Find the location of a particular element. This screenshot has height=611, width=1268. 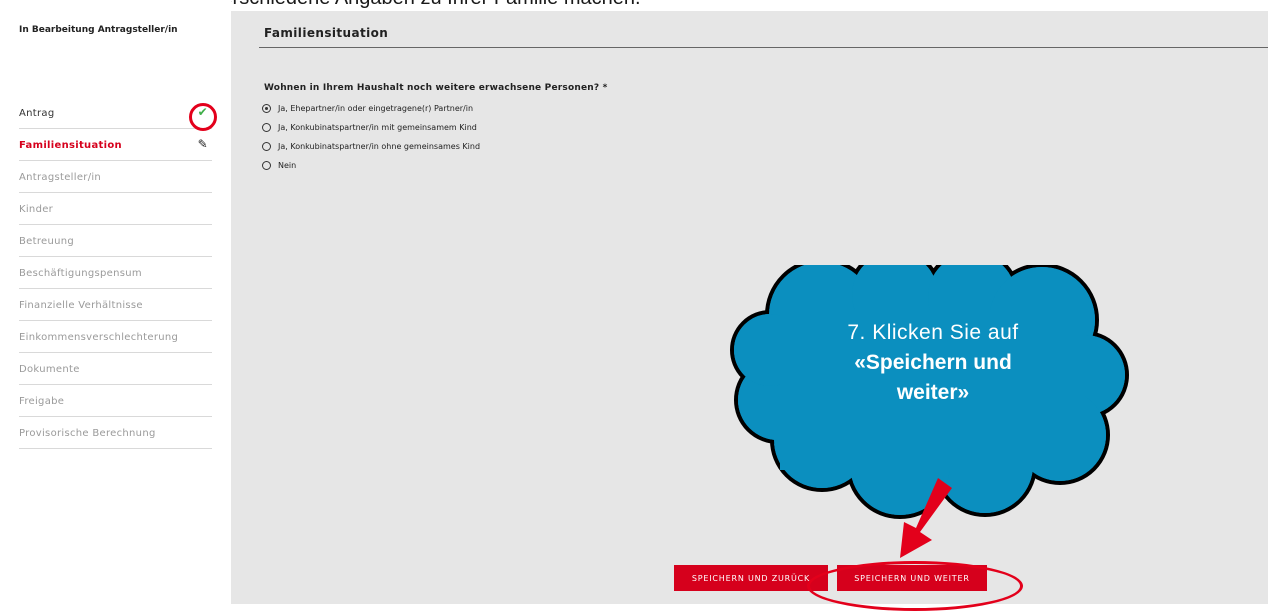

nav-item-kinder: Kinder is located at coordinates (115, 209).